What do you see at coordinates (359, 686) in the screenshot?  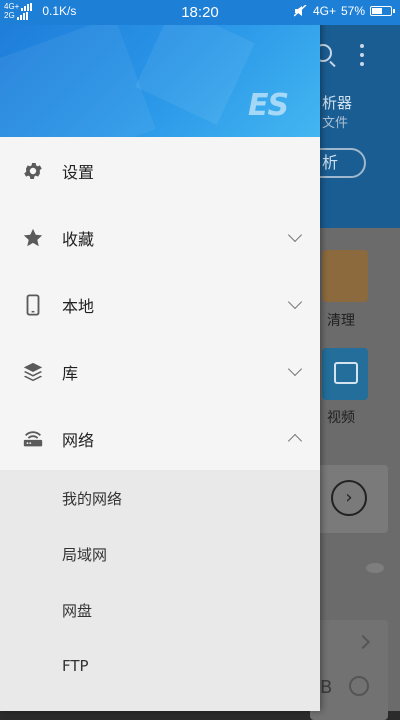 I see `radio-button` at bounding box center [359, 686].